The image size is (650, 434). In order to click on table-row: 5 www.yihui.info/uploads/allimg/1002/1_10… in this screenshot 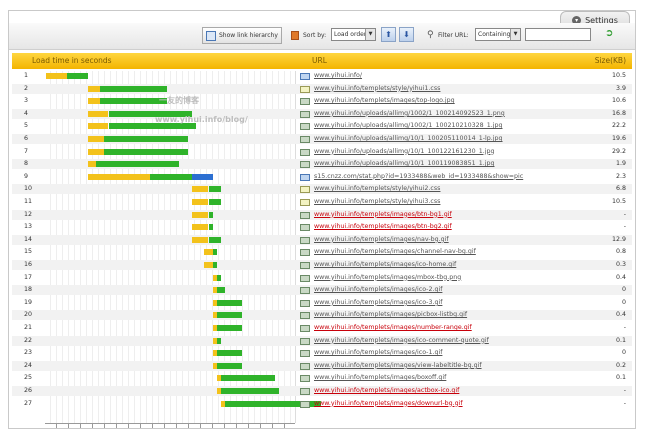, I will do `click(322, 126)`.